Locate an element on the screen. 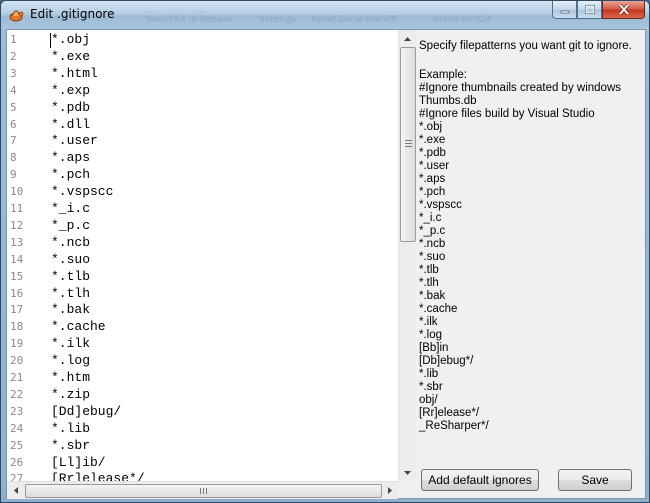  maximize-icon is located at coordinates (589, 9).